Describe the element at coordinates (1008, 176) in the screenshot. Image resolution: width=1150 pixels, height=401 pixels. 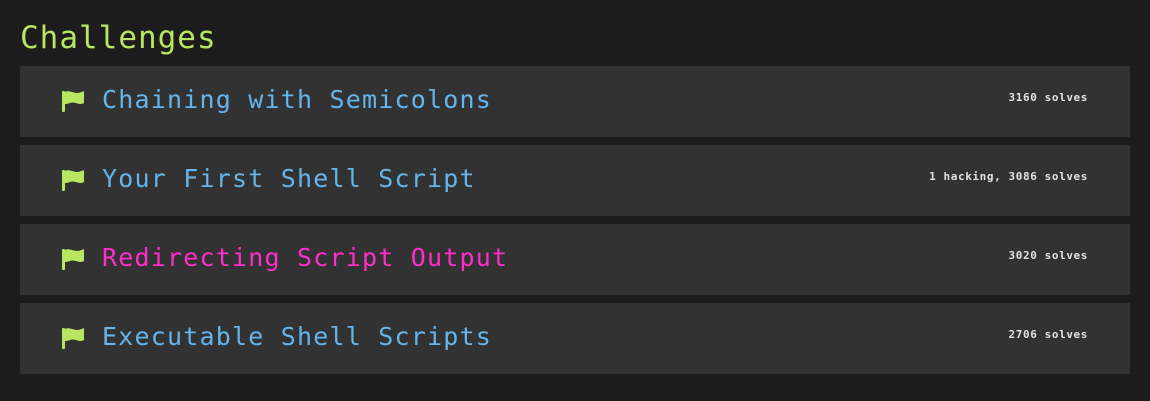
I see `solve-count: 1 hacking, 3086 solves` at that location.